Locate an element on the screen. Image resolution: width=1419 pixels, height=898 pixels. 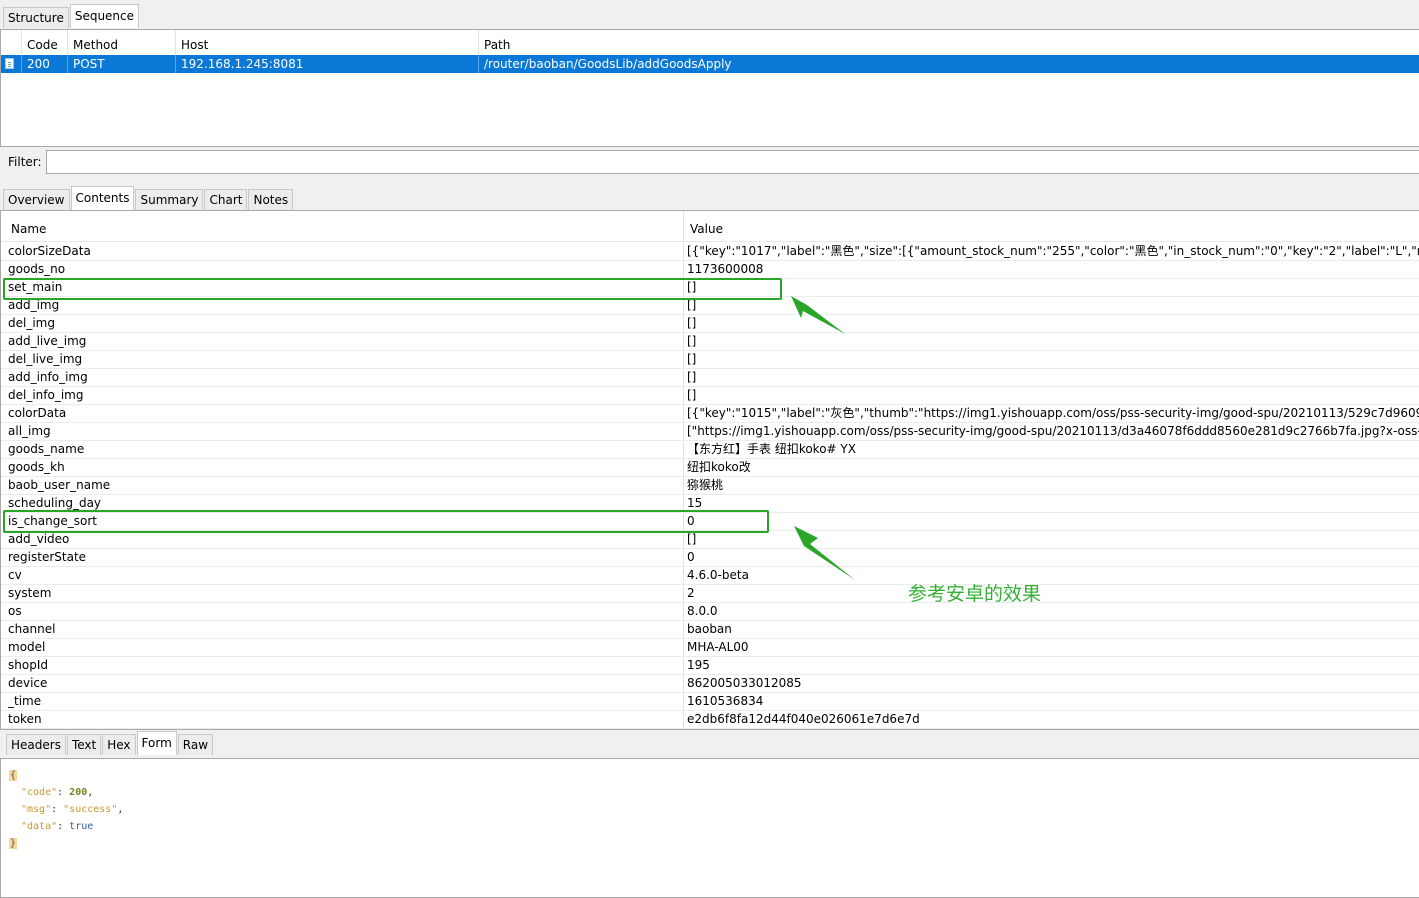
row-value: 0 is located at coordinates (691, 521).